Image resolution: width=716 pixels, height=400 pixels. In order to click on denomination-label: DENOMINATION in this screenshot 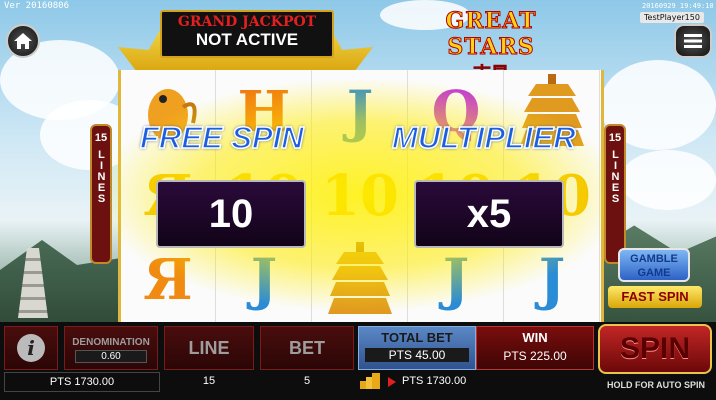, I will do `click(111, 342)`.